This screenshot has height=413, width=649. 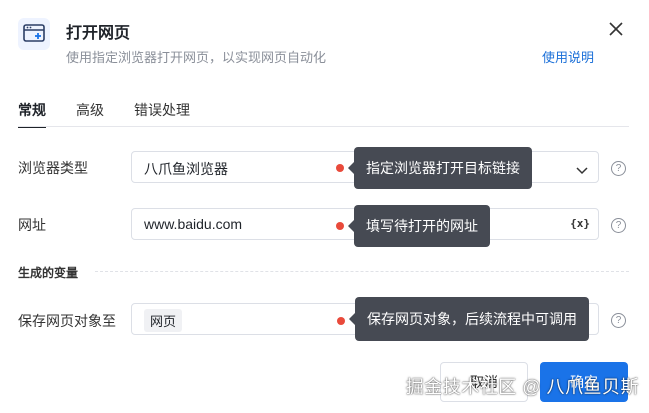 What do you see at coordinates (162, 114) in the screenshot?
I see `tab-error-handling: 错误处理` at bounding box center [162, 114].